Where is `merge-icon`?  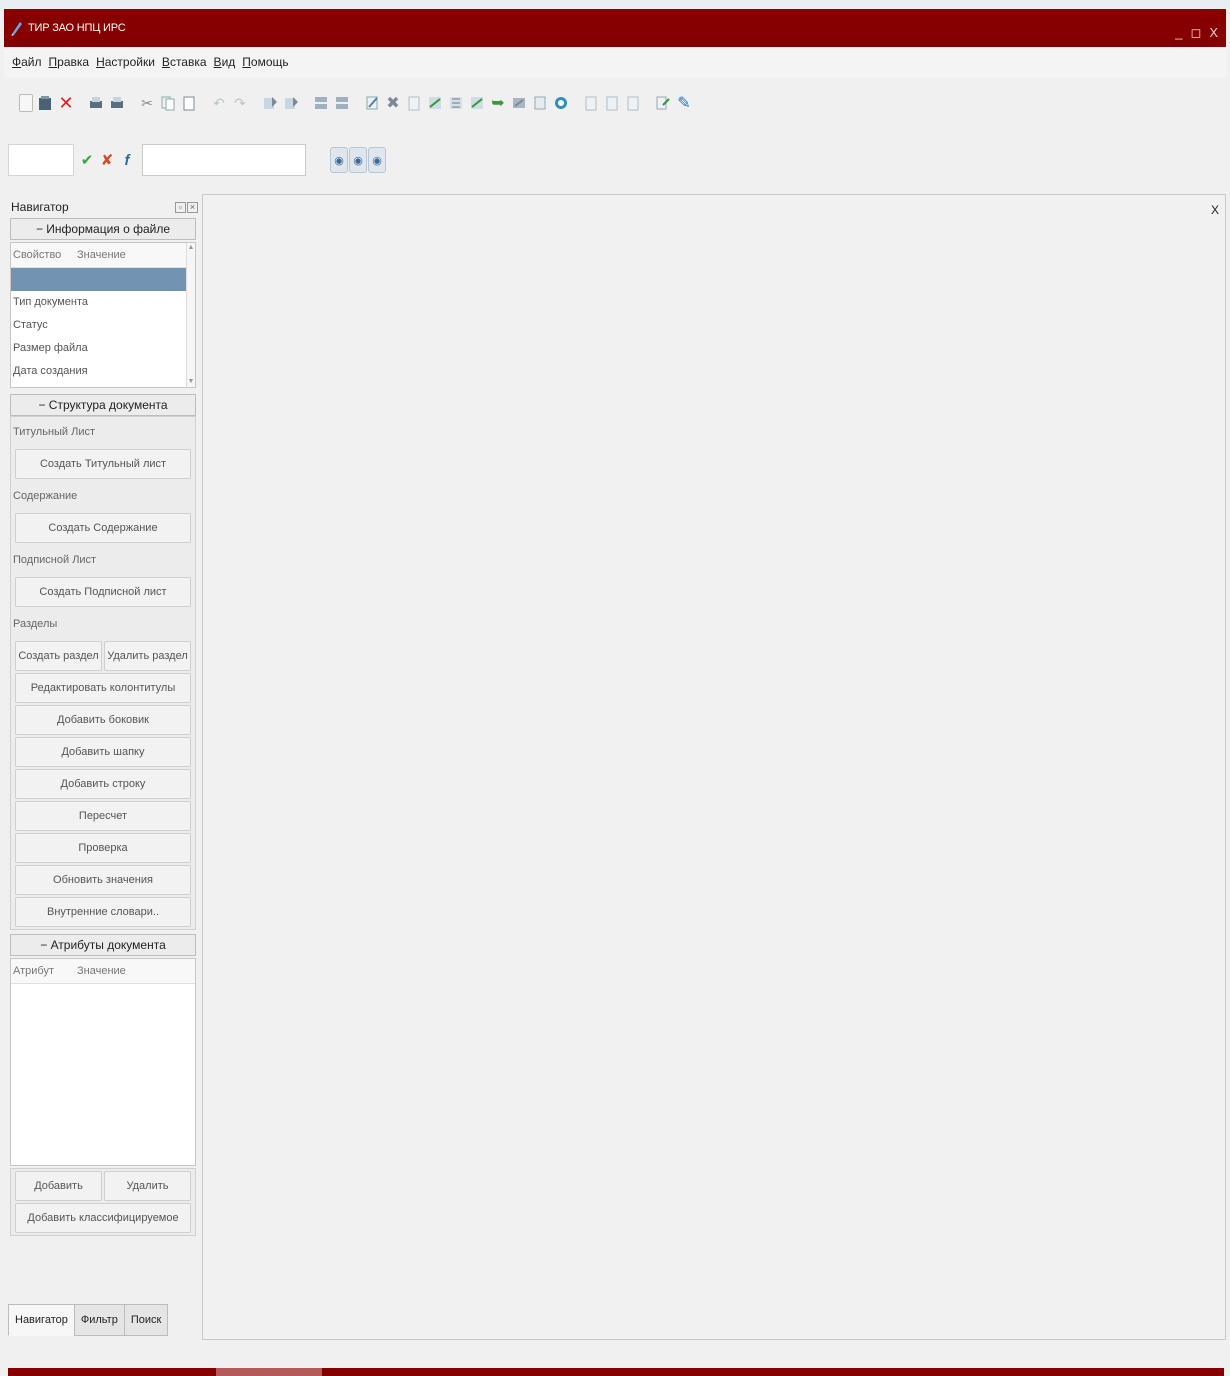
merge-icon is located at coordinates (321, 103).